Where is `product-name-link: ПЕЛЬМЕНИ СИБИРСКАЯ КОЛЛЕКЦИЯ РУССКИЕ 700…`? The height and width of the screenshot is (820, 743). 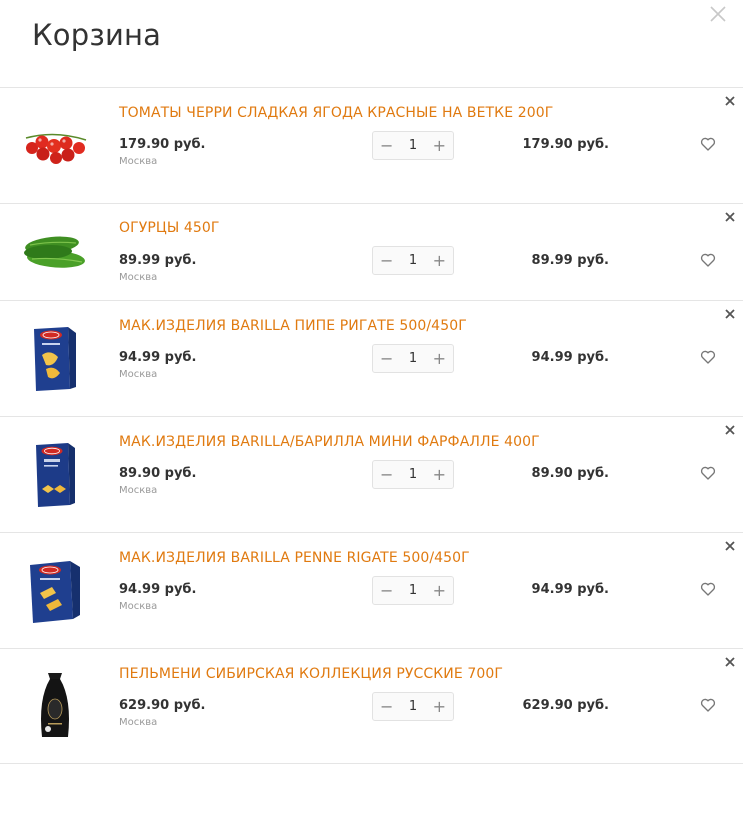
product-name-link: ПЕЛЬМЕНИ СИБИРСКАЯ КОЛЛЕКЦИЯ РУССКИЕ 700… is located at coordinates (311, 674).